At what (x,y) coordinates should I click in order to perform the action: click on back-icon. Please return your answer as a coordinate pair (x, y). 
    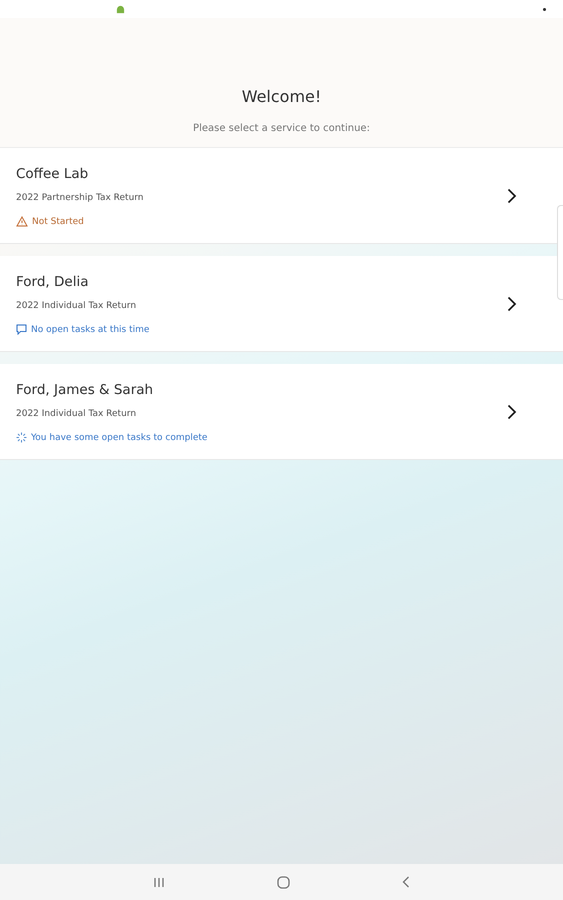
    Looking at the image, I should click on (406, 882).